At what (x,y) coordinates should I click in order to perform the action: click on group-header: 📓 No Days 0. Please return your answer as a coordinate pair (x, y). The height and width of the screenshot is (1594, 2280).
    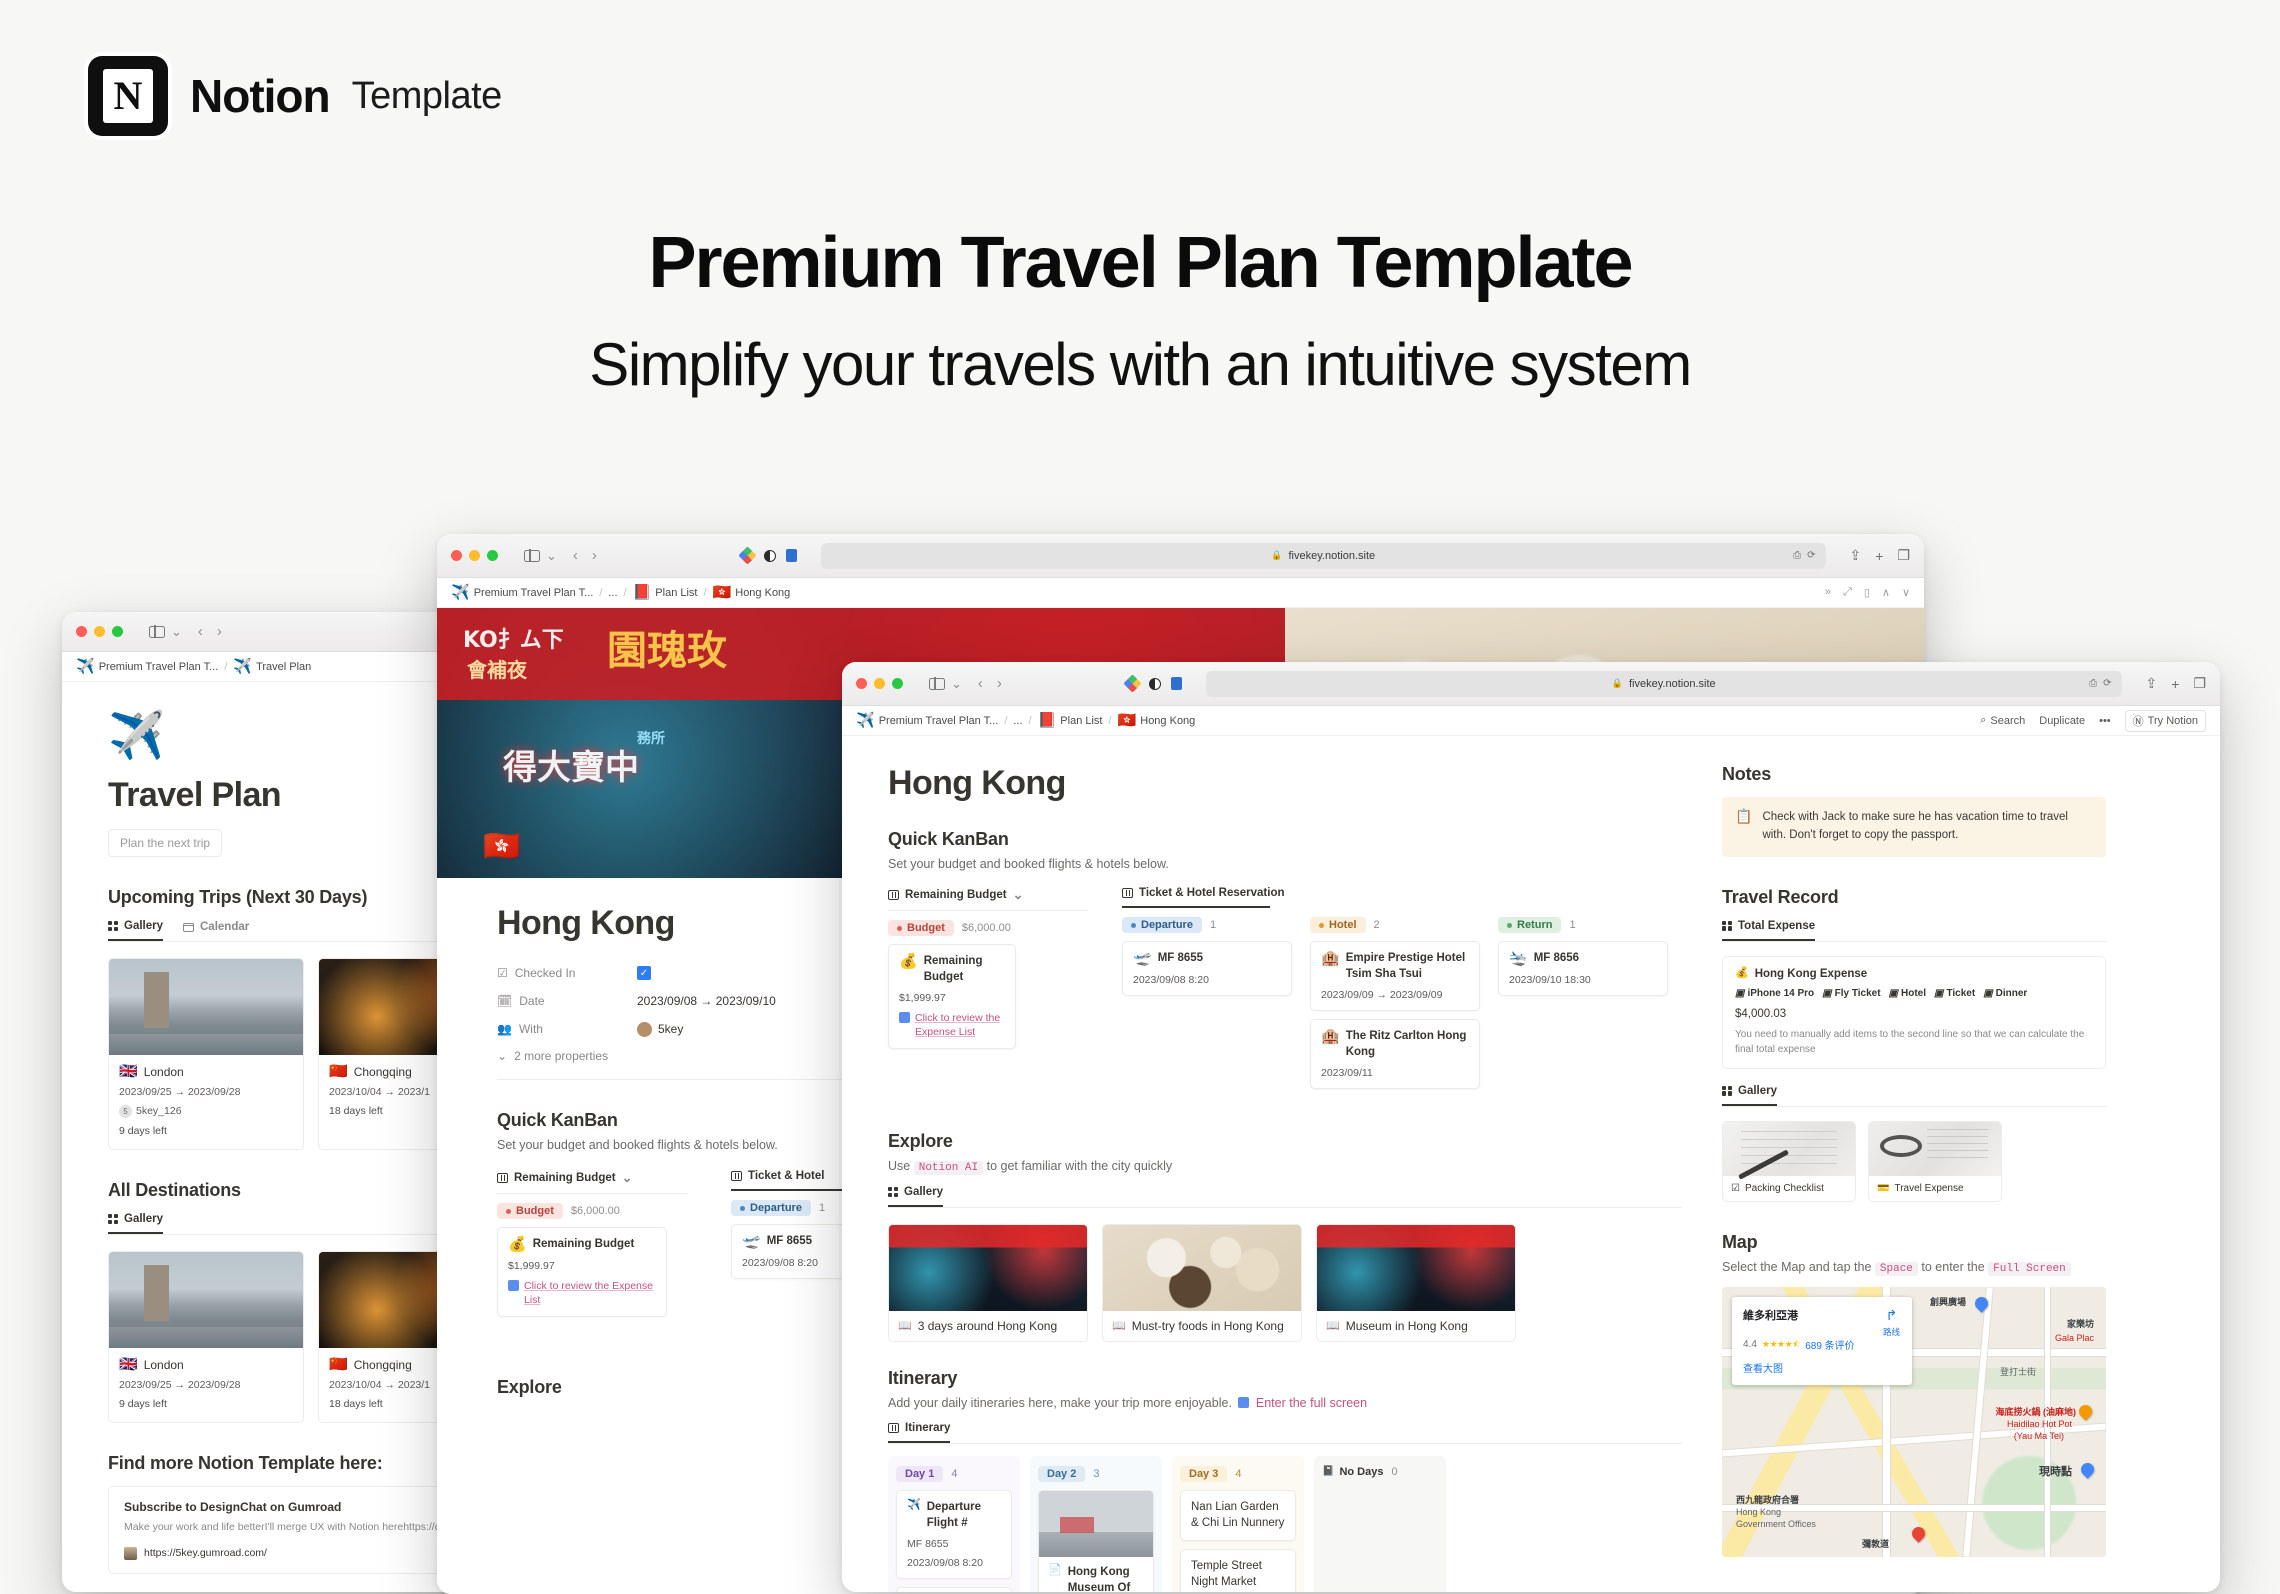
    Looking at the image, I should click on (1380, 1472).